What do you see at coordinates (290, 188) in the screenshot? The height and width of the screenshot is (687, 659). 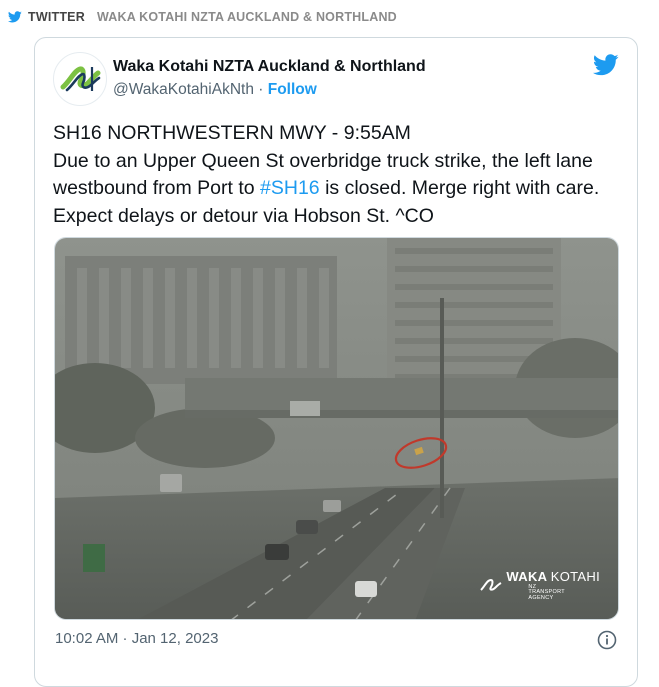 I see `hashtag-link: #SH16` at bounding box center [290, 188].